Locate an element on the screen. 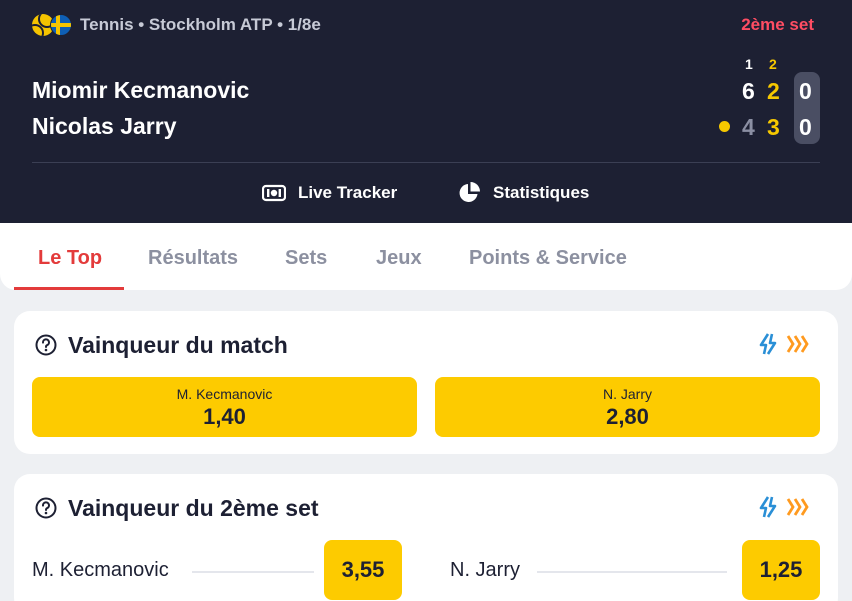 The width and height of the screenshot is (852, 601). player-1-game-score: 0 is located at coordinates (805, 91).